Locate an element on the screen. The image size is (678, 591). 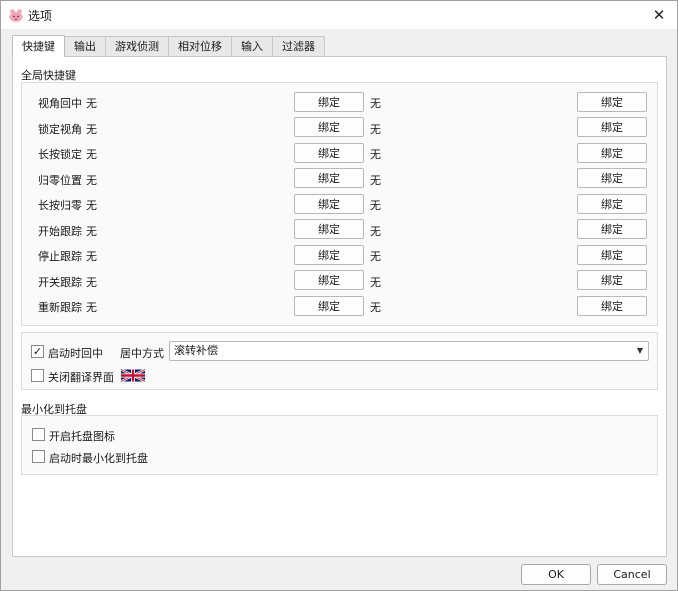
enable-tray-icon-label: 开启托盘图标 is located at coordinates (82, 436).